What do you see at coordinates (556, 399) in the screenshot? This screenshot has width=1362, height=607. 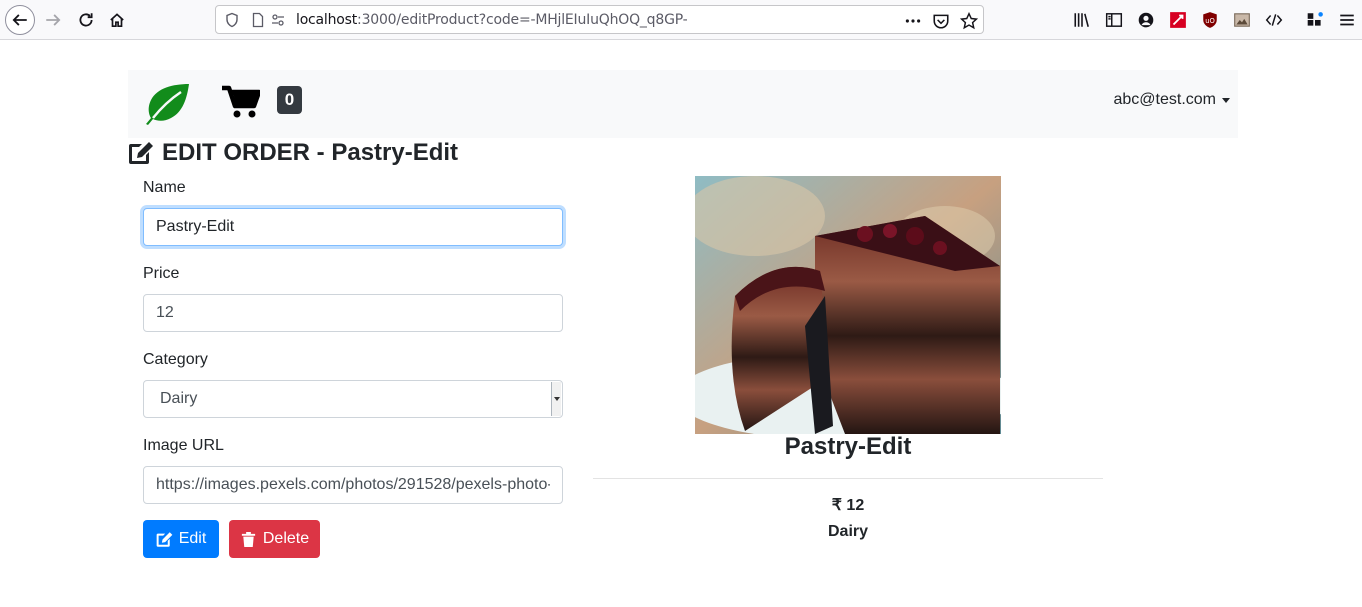 I see `select-arrow-icon` at bounding box center [556, 399].